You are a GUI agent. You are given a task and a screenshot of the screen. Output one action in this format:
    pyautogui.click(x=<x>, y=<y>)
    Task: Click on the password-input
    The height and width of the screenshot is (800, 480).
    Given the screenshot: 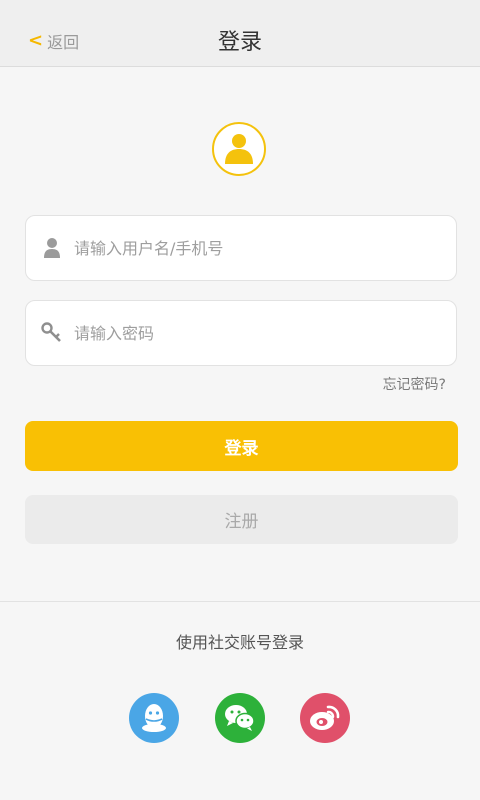 What is the action you would take?
    pyautogui.click(x=264, y=333)
    